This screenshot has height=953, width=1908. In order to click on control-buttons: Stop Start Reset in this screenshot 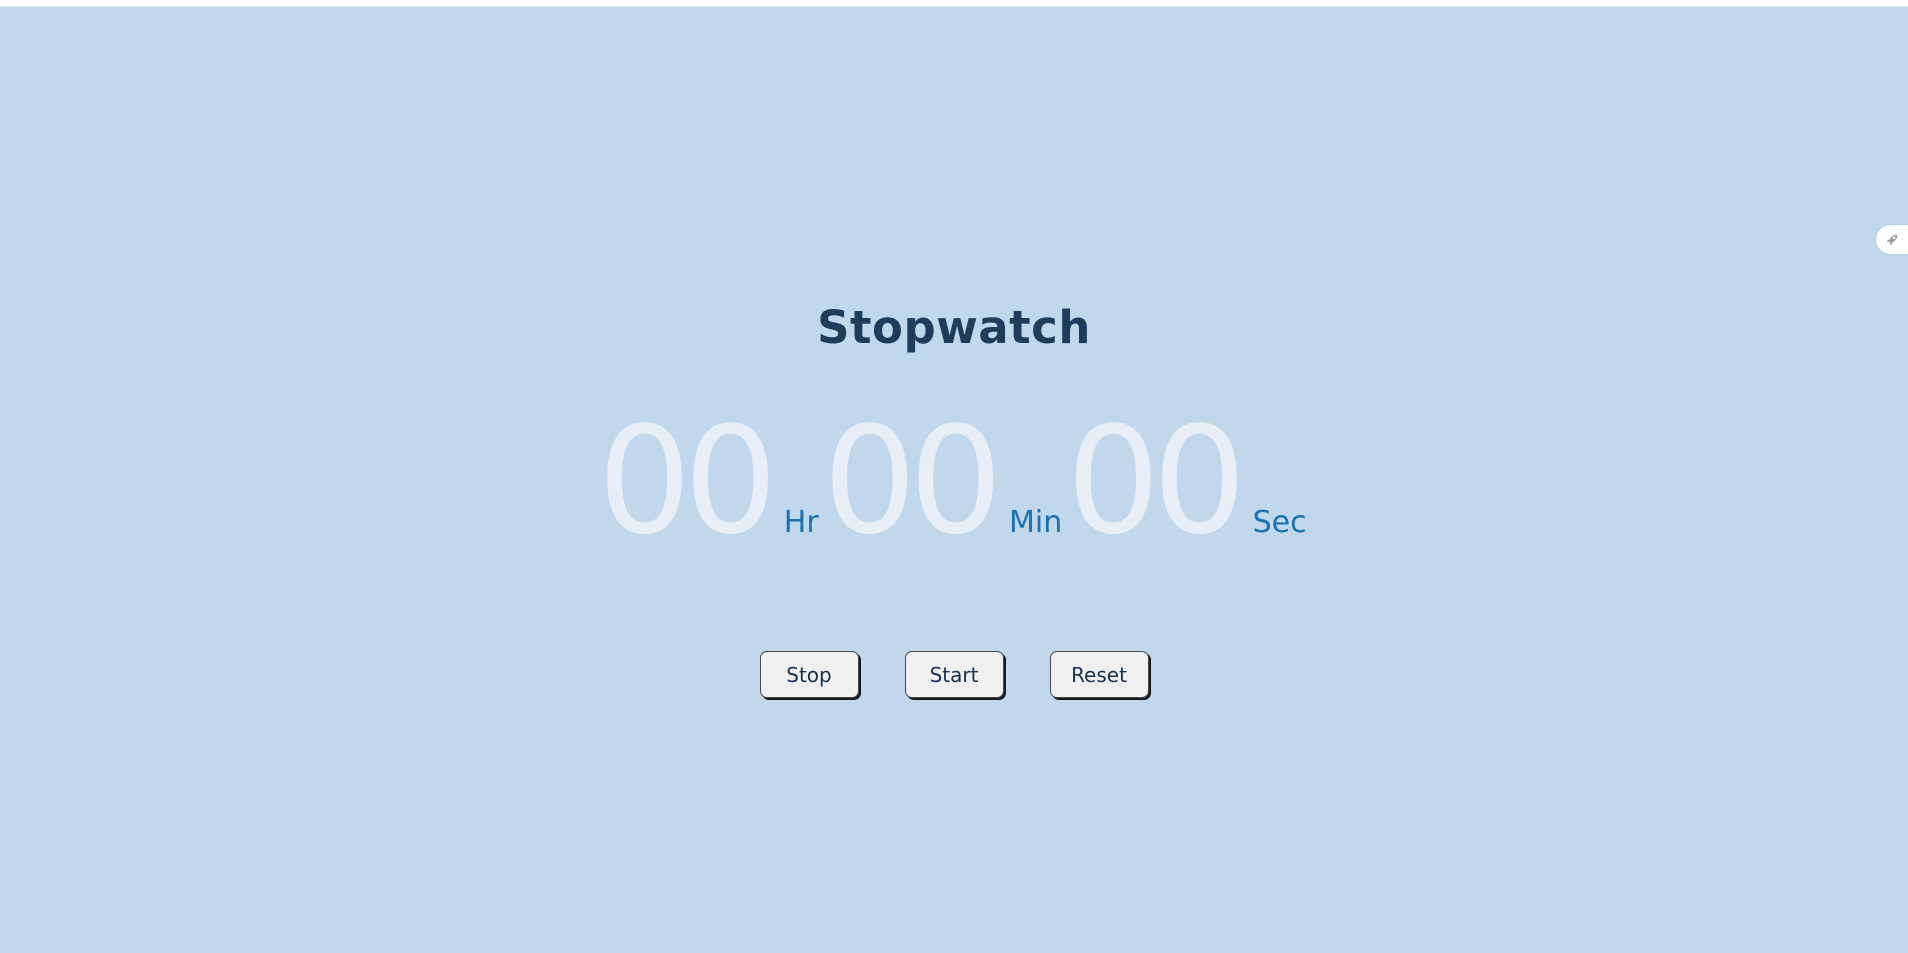, I will do `click(954, 674)`.